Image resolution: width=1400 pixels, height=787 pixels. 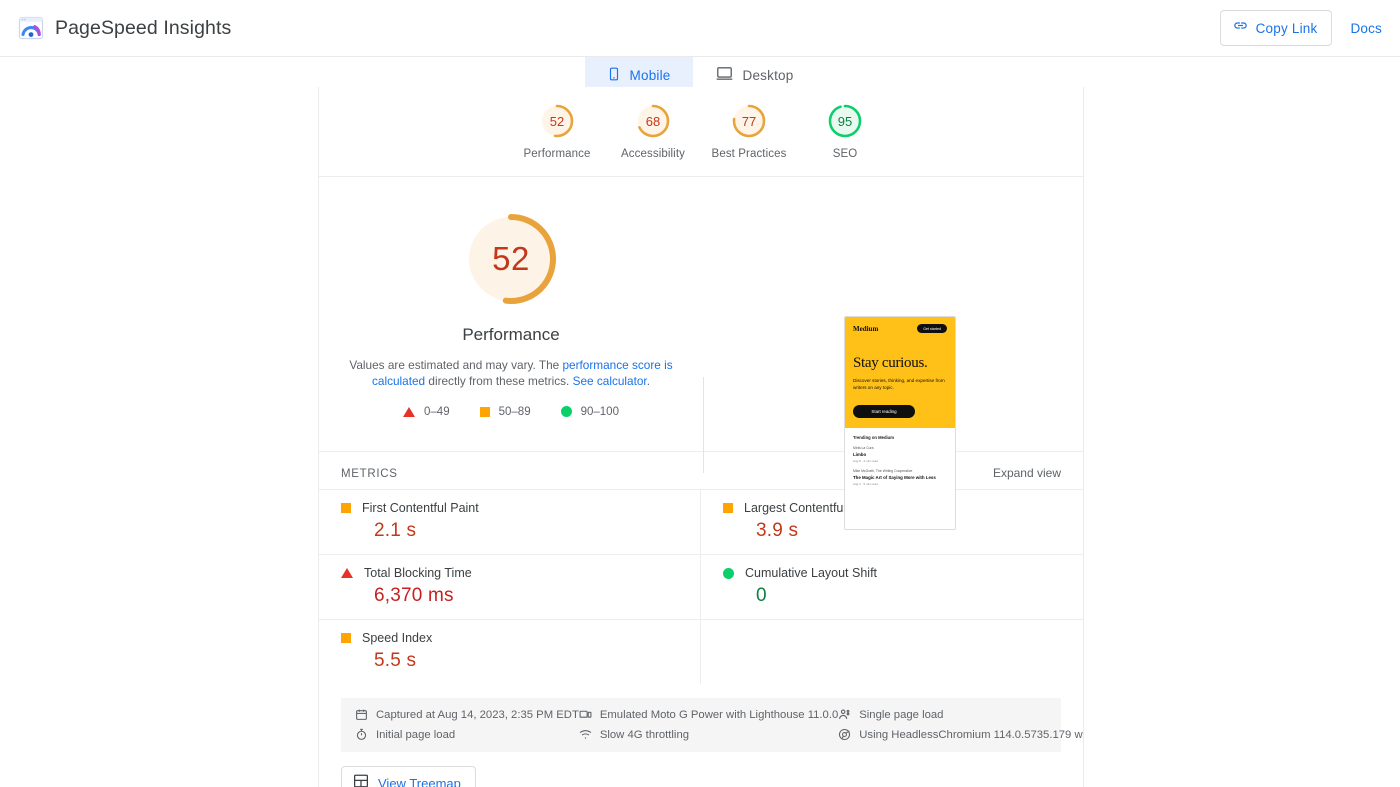 I want to click on circle-icon, so click(x=728, y=573).